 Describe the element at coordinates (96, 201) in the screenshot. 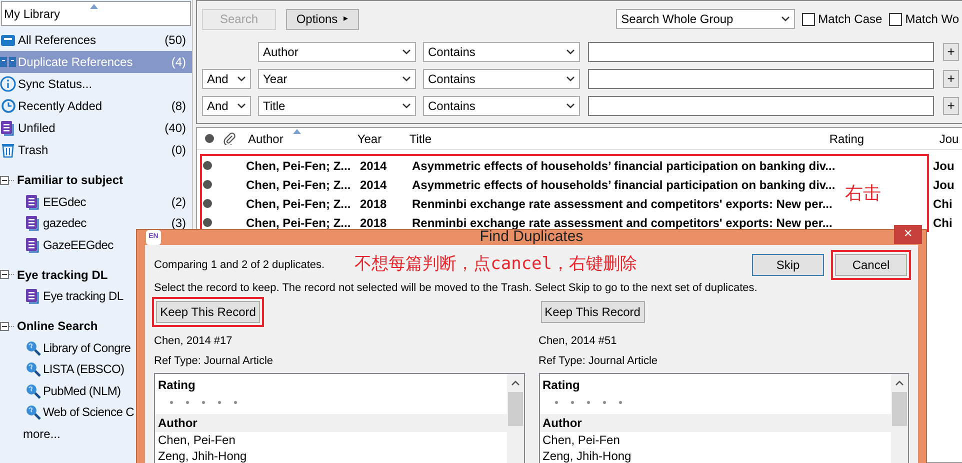

I see `sidebar-item: EEGdec (2)` at that location.